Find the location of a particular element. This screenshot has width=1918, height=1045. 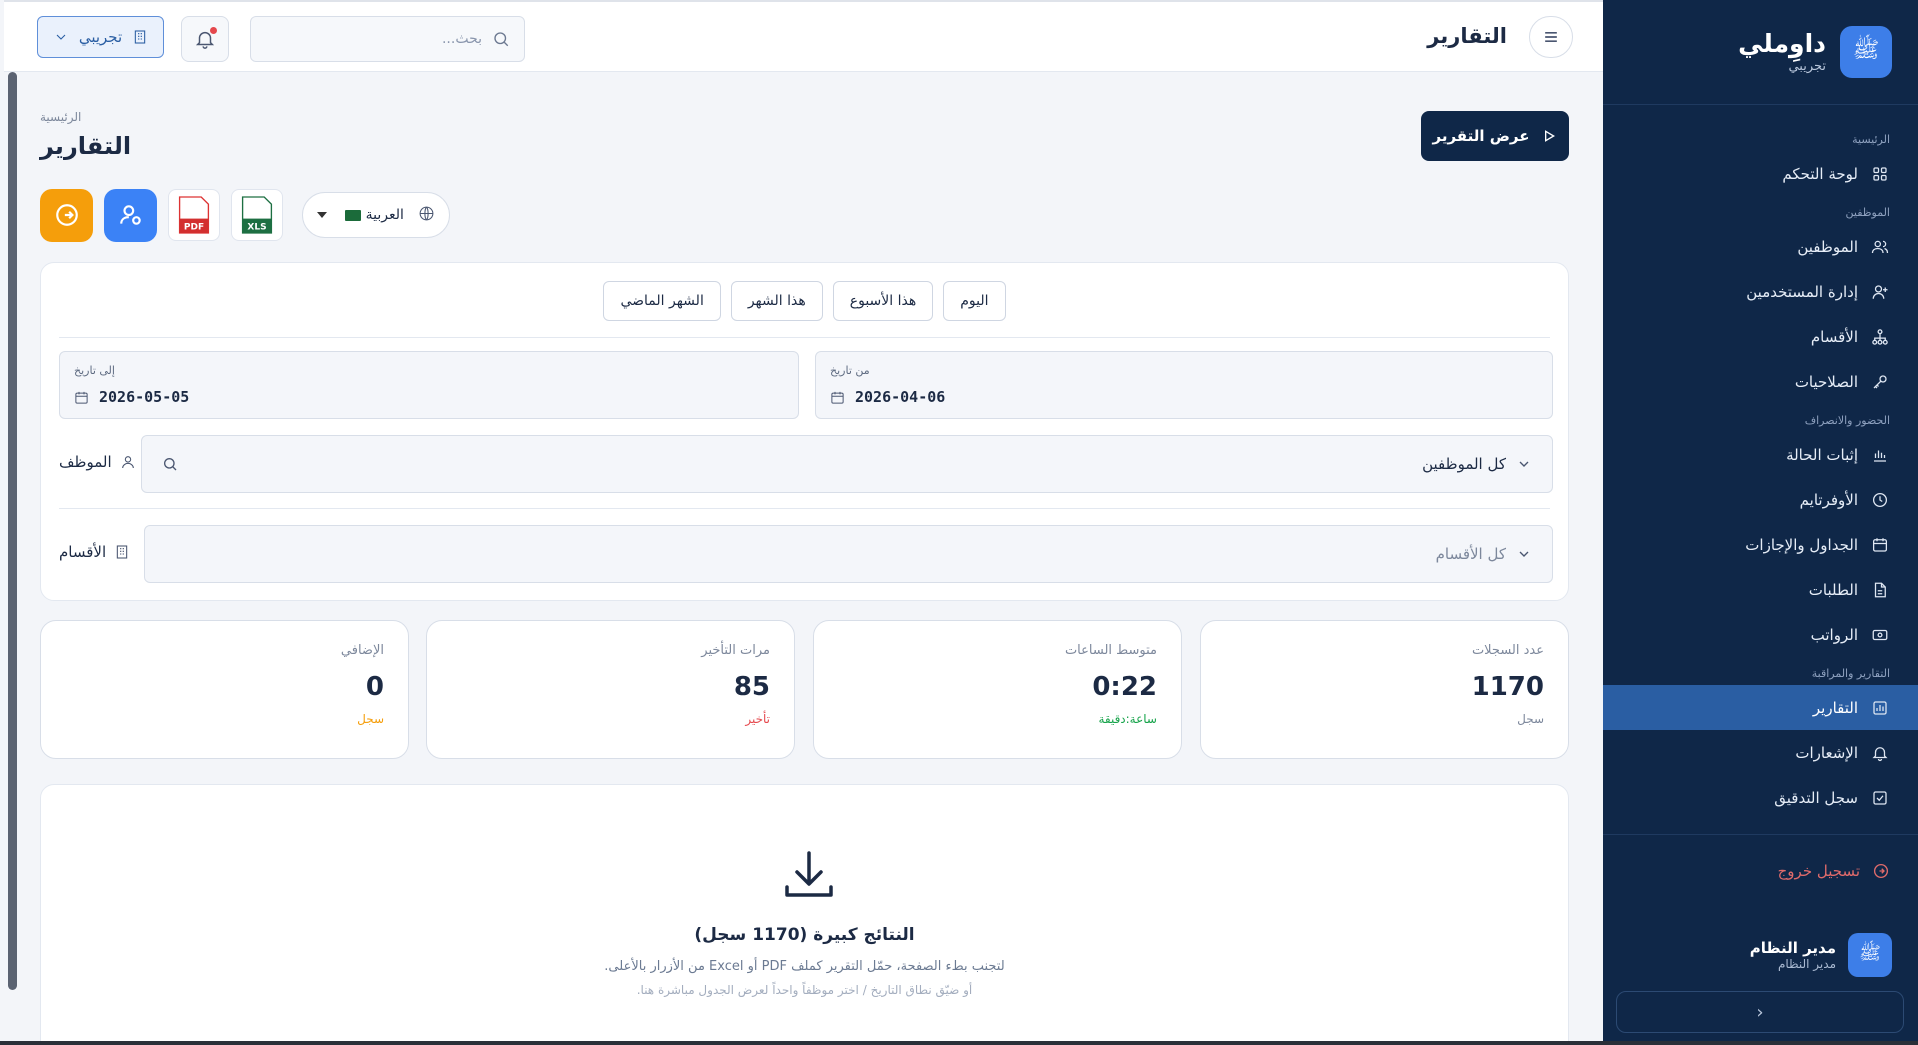

view-report-button: عرض التقرير is located at coordinates (1495, 136).